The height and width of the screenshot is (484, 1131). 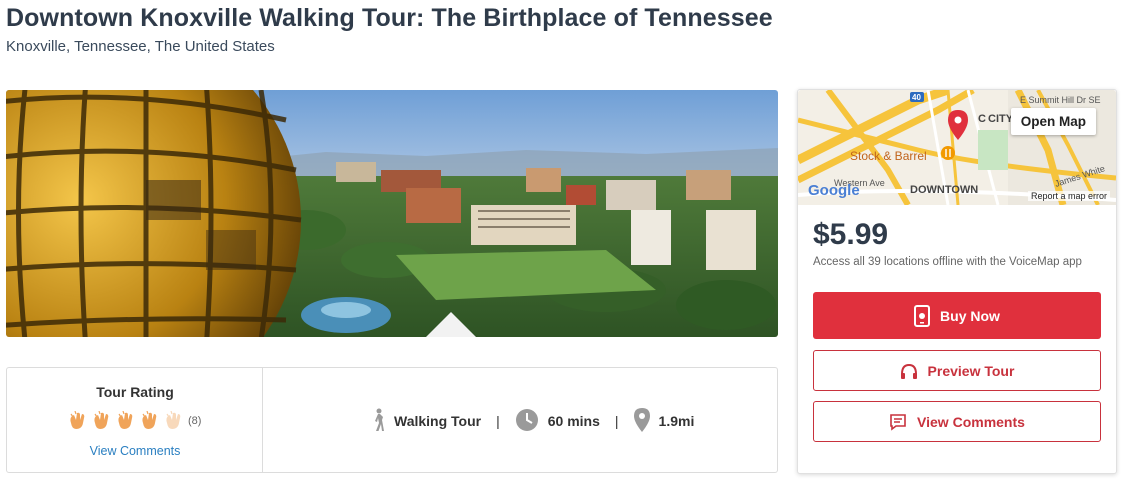 What do you see at coordinates (641, 421) in the screenshot?
I see `location-pin-icon` at bounding box center [641, 421].